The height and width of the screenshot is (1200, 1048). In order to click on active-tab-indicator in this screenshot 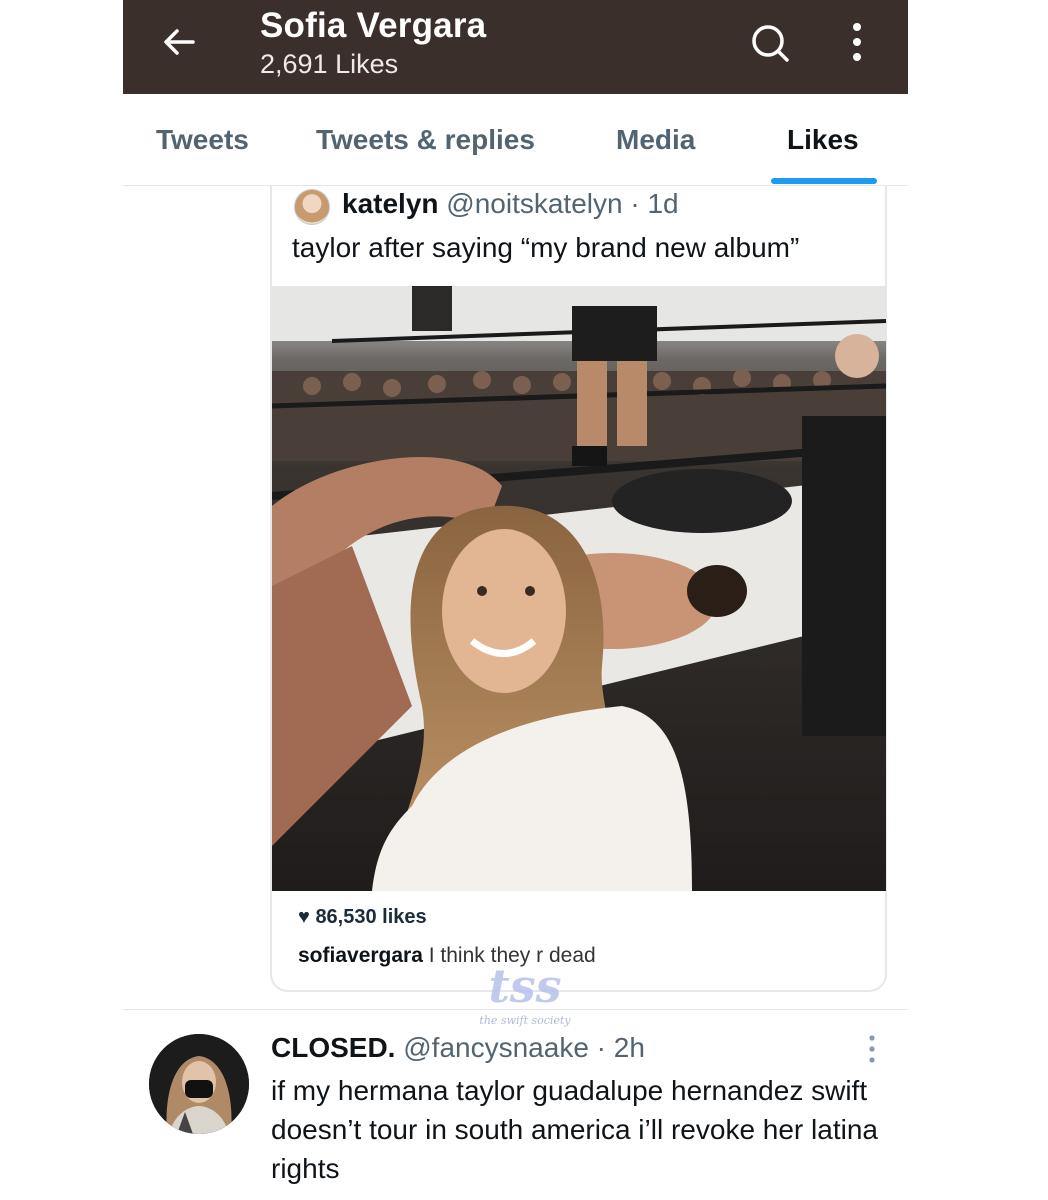, I will do `click(824, 181)`.